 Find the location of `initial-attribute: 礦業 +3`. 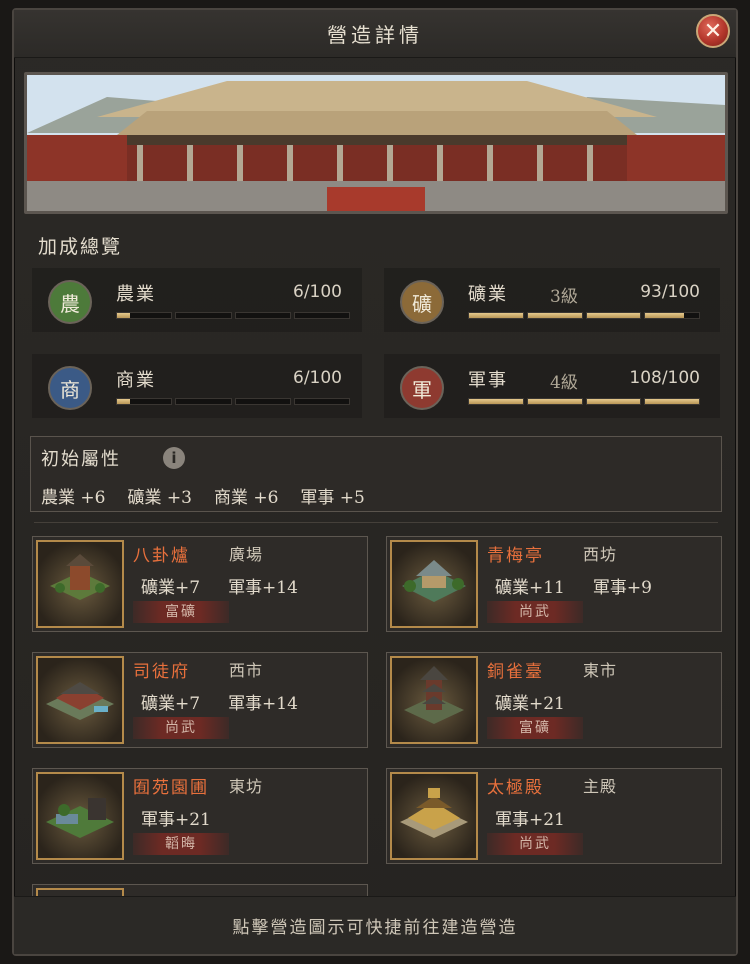

initial-attribute: 礦業 +3 is located at coordinates (159, 498).